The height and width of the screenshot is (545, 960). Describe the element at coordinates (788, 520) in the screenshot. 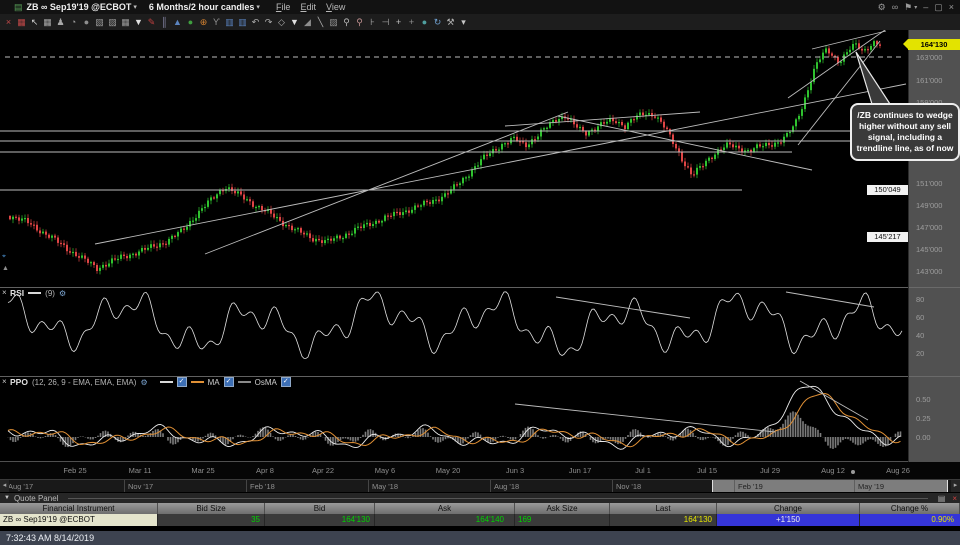

I see `cell-change: +1'150` at that location.